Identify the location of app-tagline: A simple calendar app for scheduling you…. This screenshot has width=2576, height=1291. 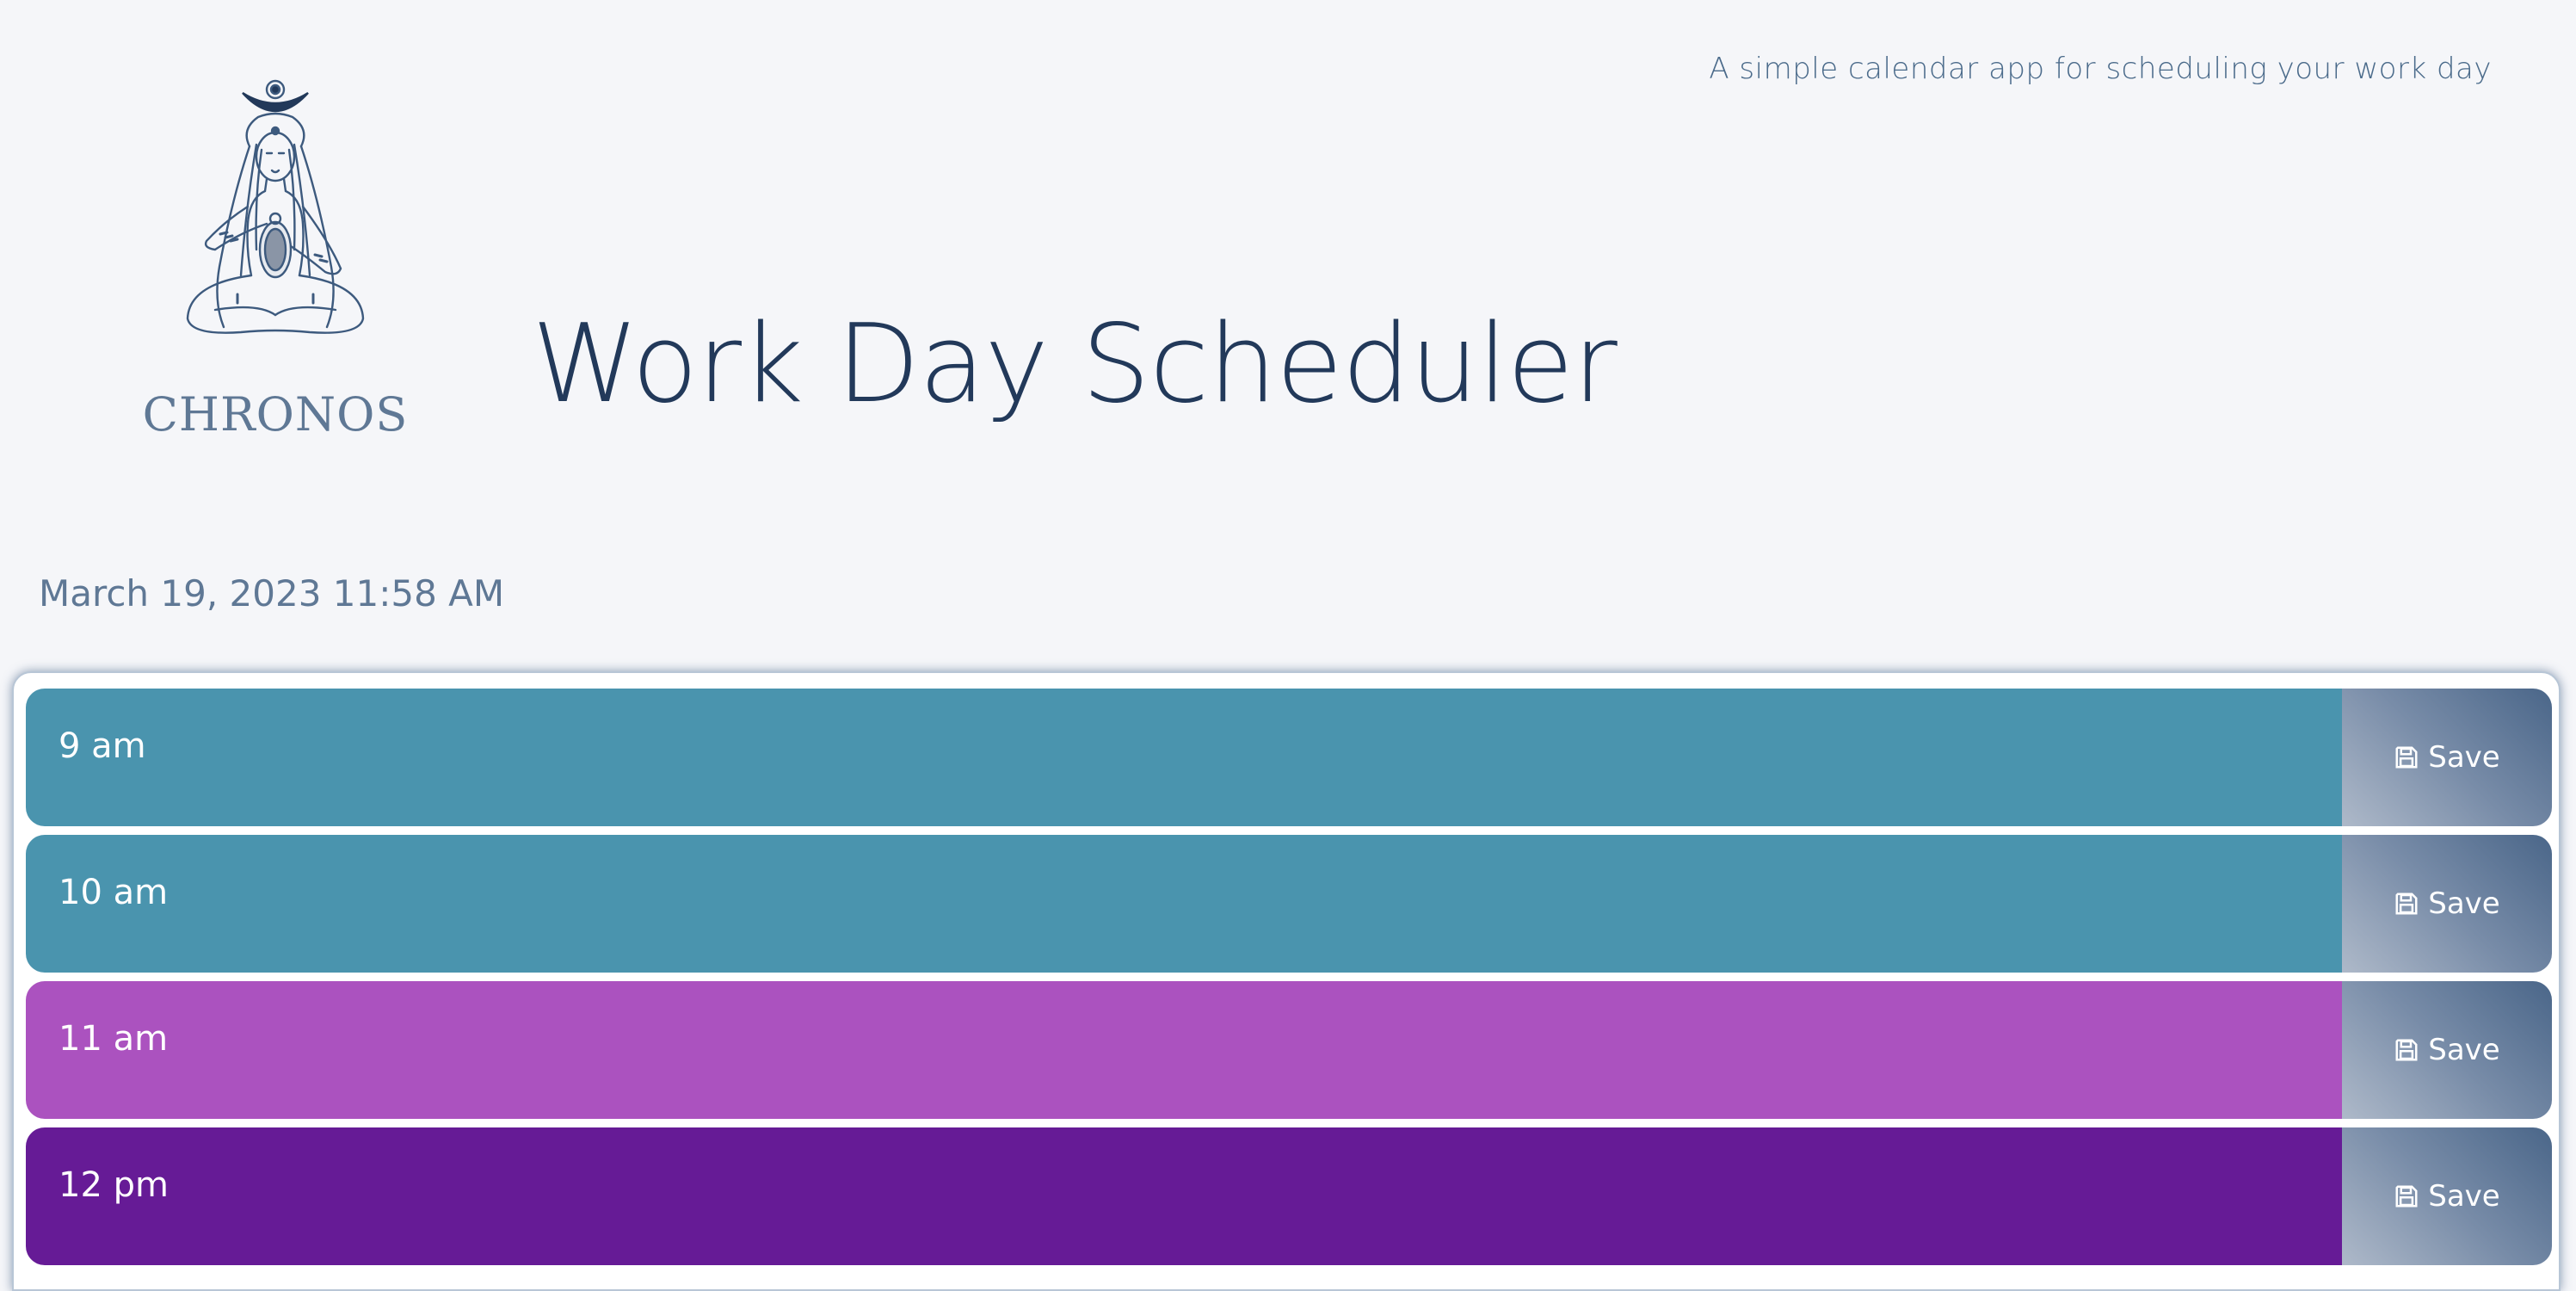
(2100, 69).